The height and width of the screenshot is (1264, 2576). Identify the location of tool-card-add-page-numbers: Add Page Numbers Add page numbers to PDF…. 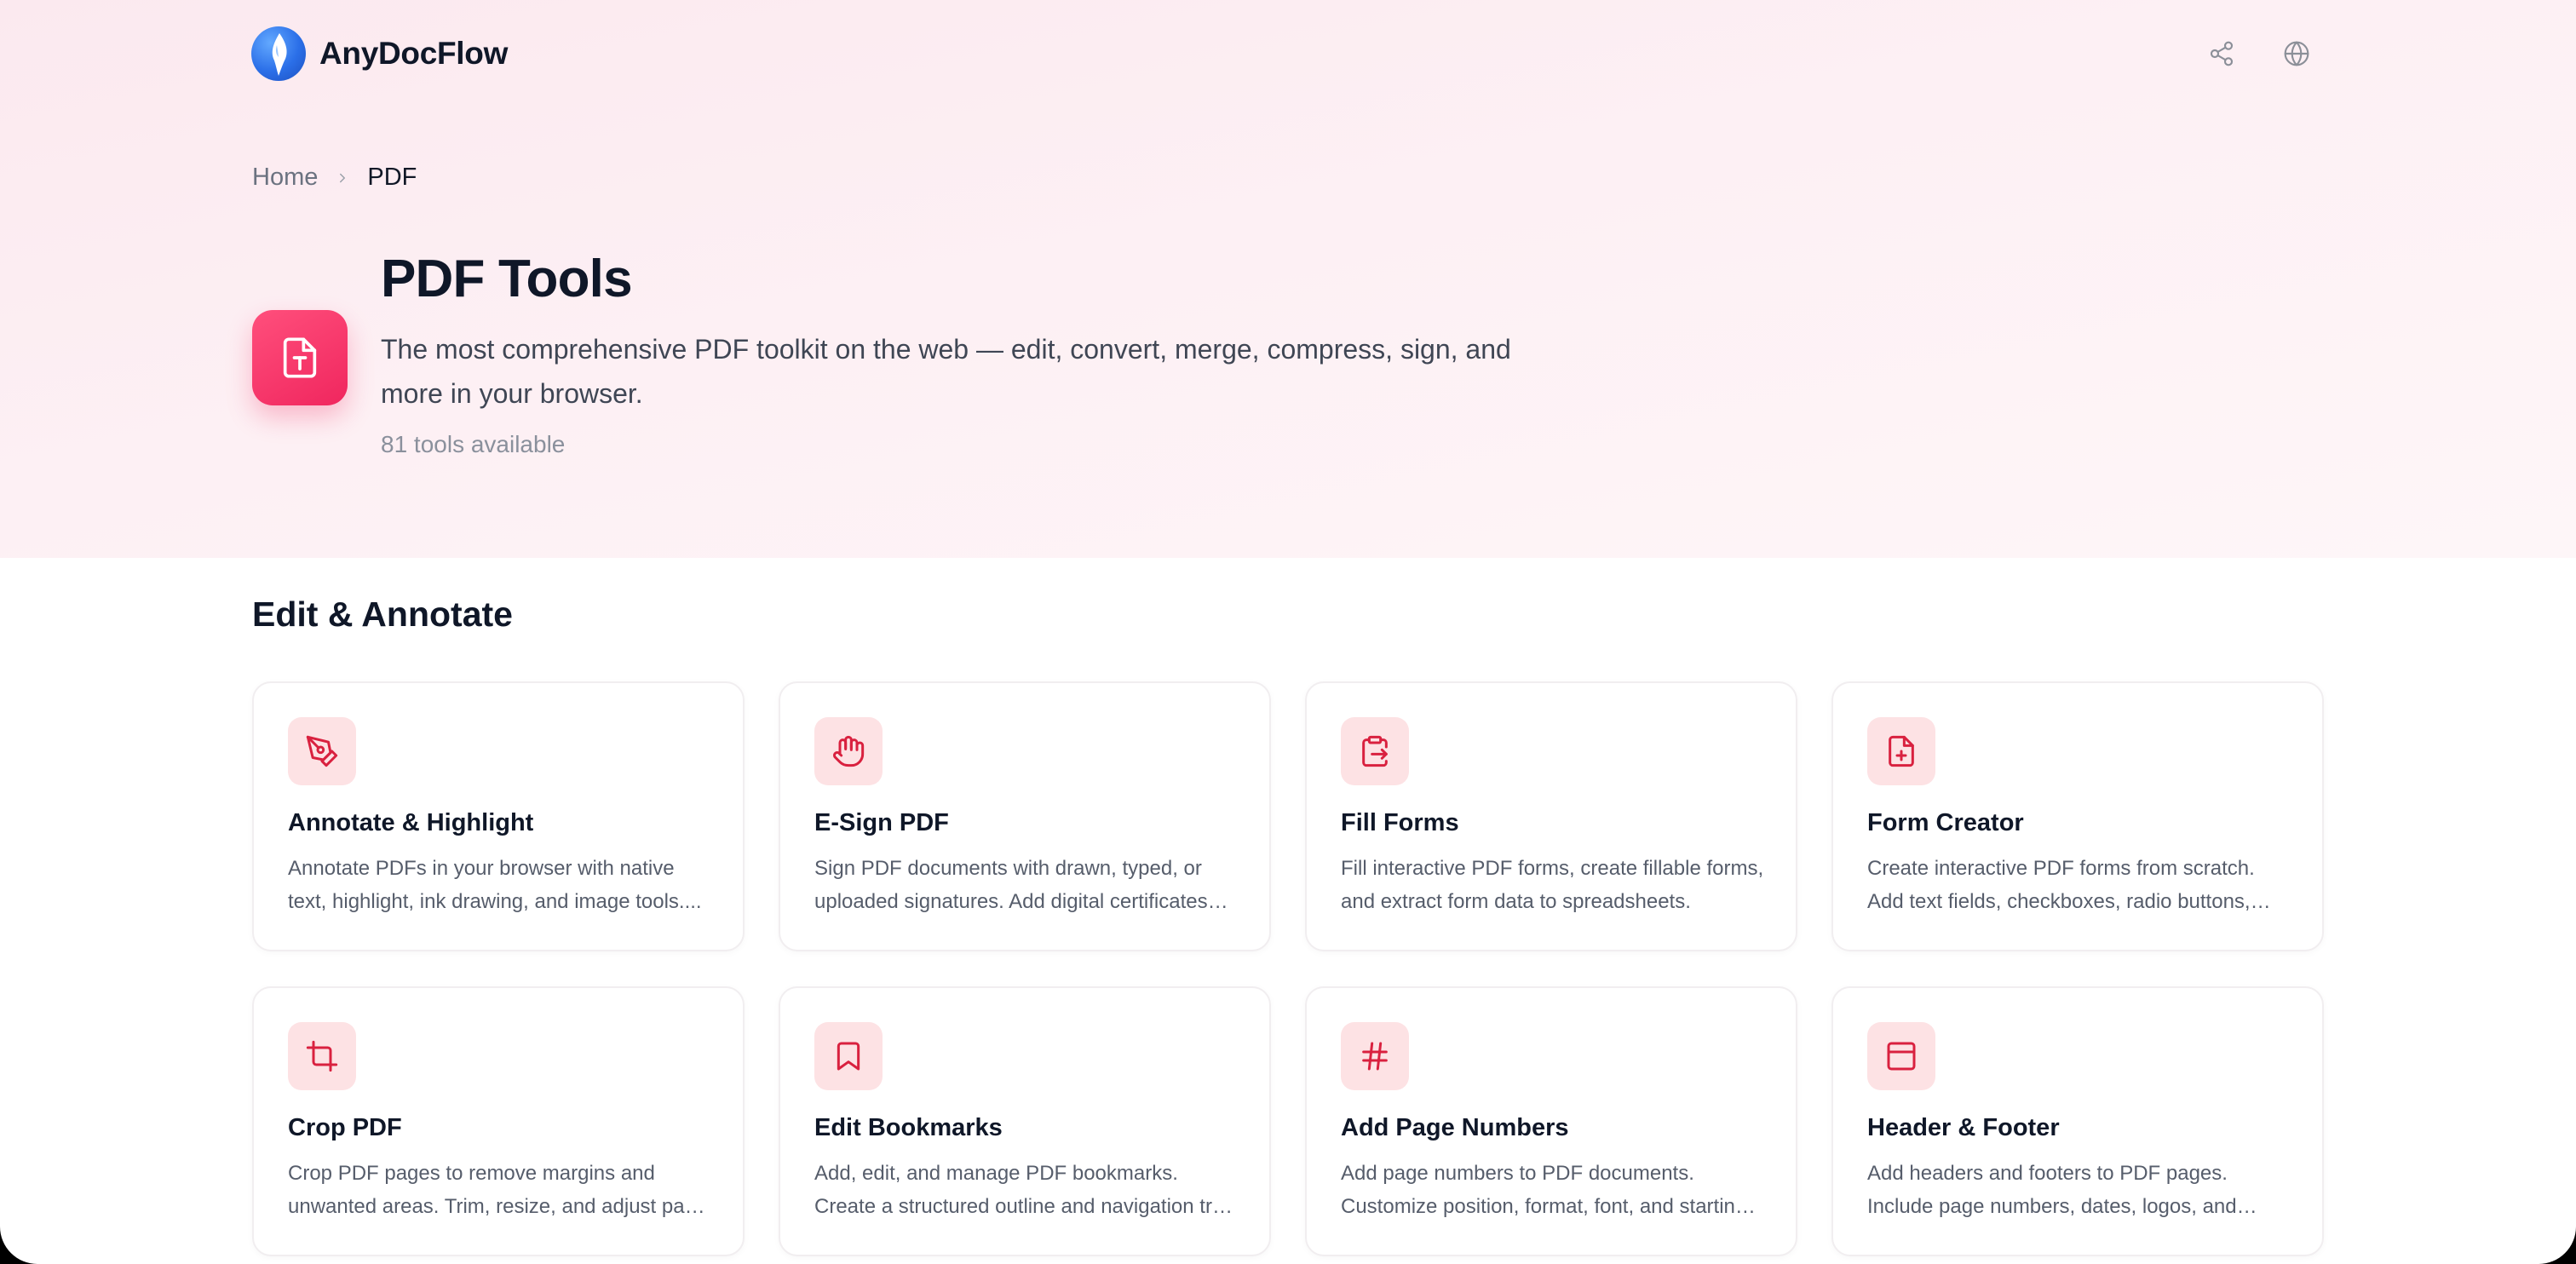
(1551, 1121).